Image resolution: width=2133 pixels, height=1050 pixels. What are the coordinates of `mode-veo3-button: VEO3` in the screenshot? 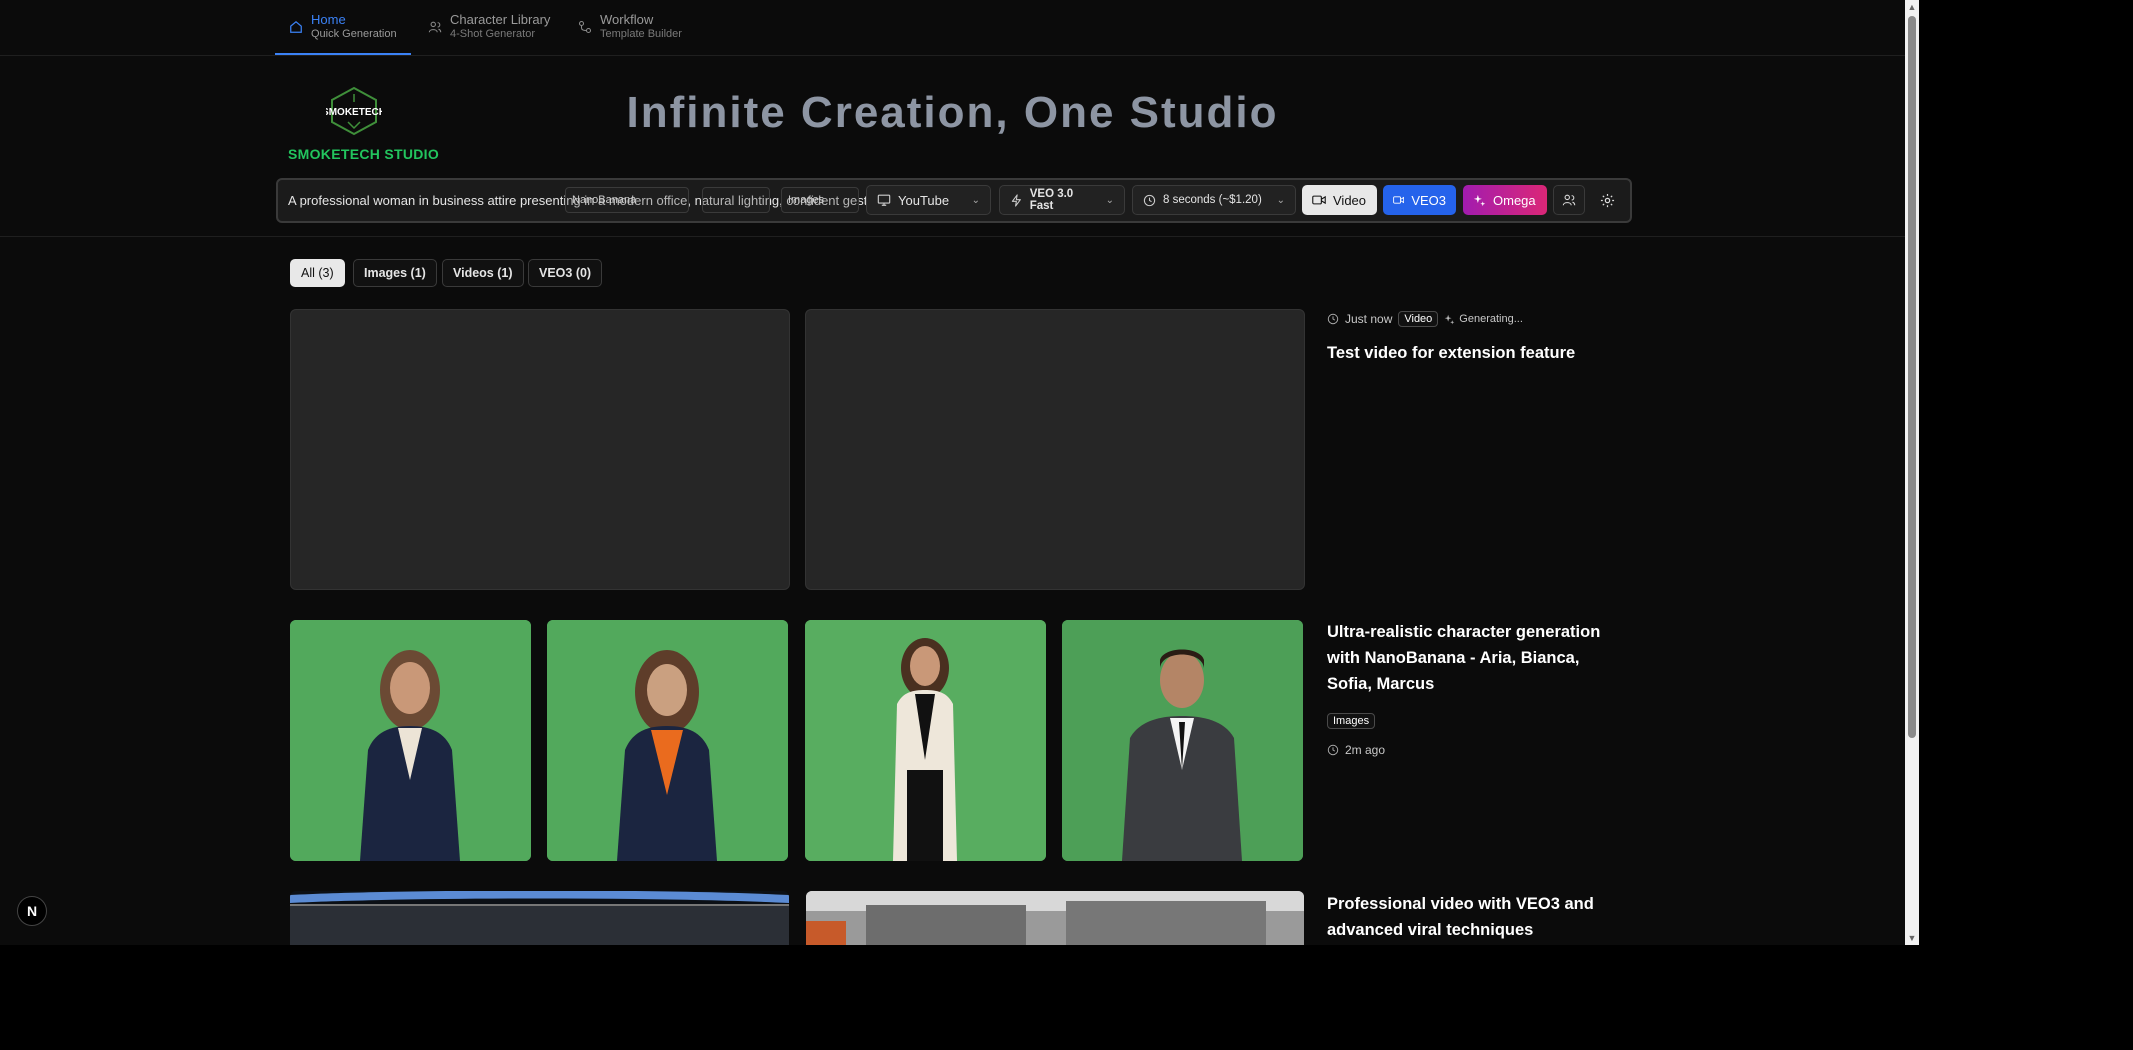 It's located at (1419, 200).